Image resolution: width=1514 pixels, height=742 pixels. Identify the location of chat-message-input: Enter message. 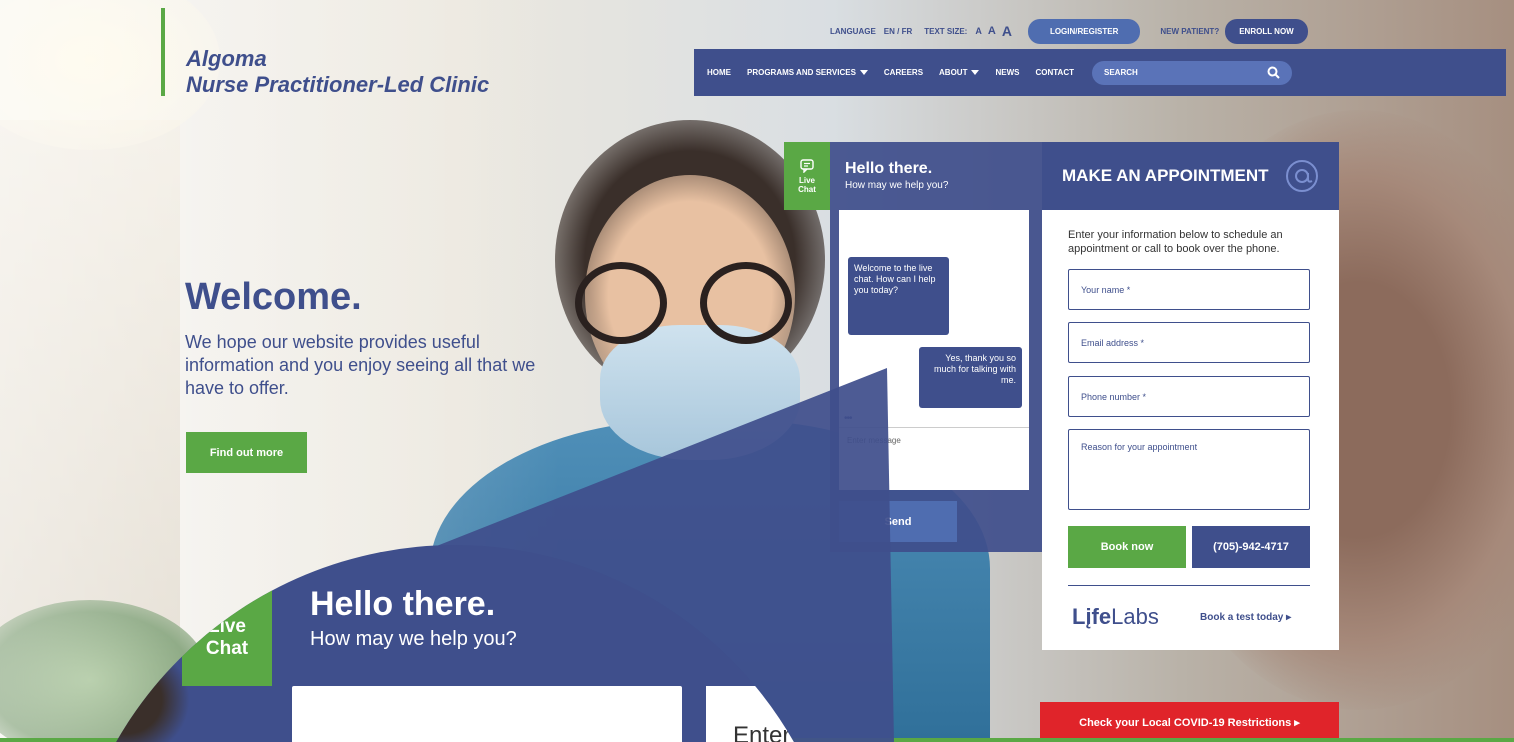
(934, 458).